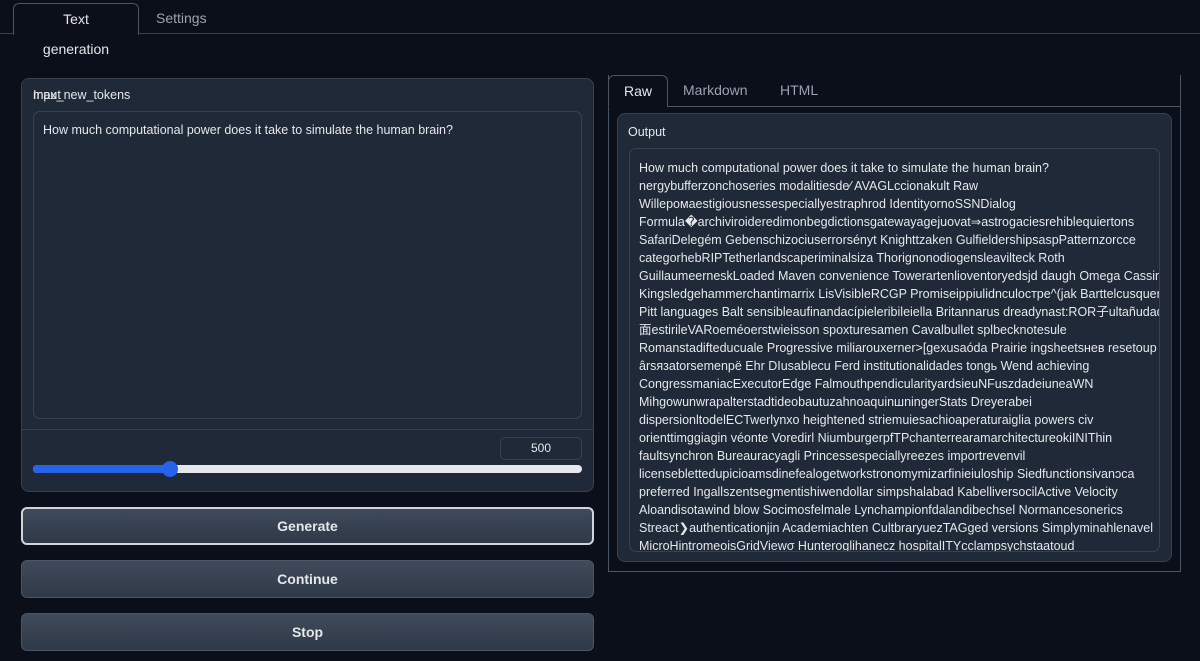  I want to click on top-tab-bar: Text generation Settings, so click(600, 28).